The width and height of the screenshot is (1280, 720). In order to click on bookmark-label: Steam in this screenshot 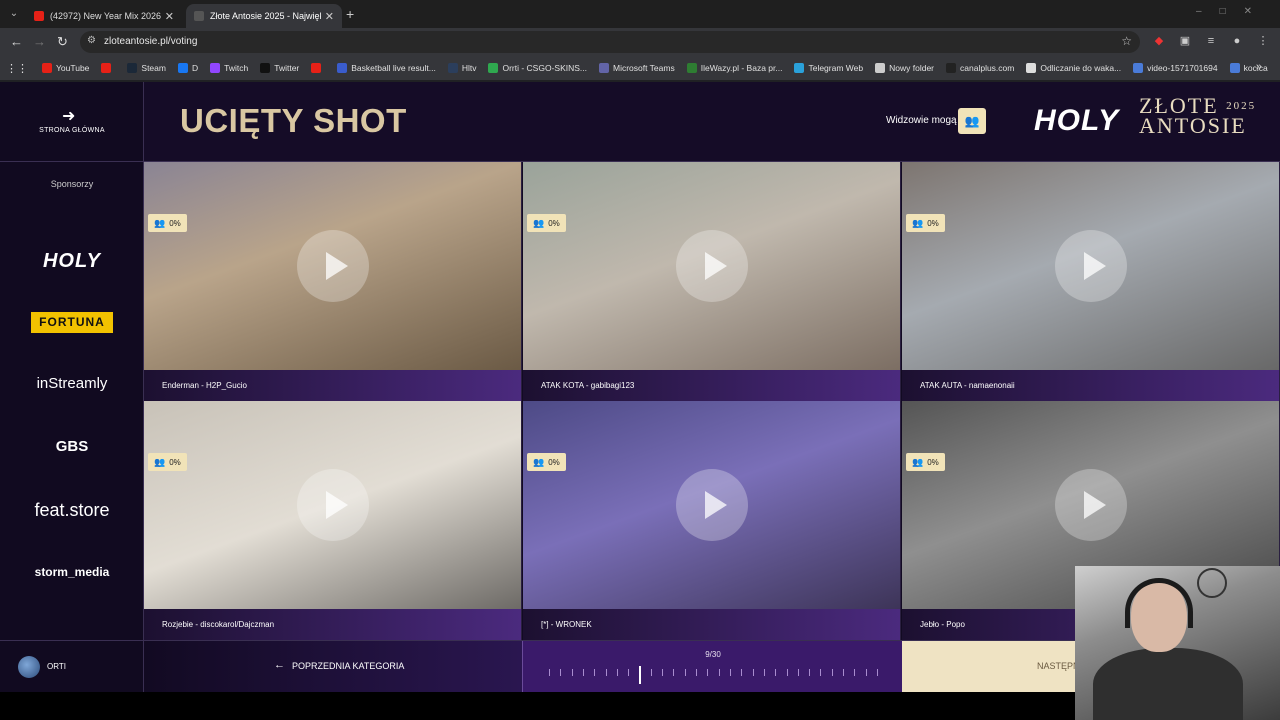, I will do `click(153, 68)`.